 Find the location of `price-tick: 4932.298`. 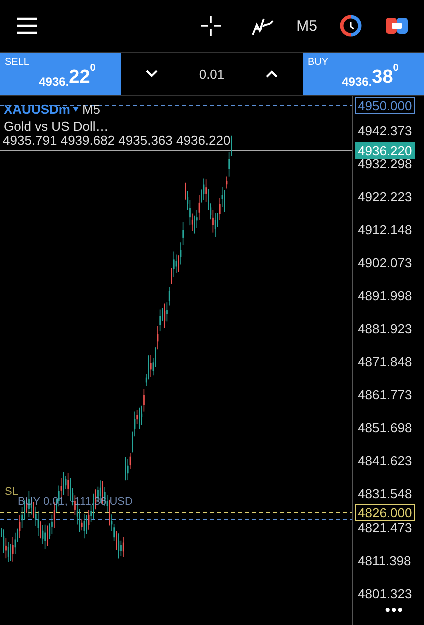

price-tick: 4932.298 is located at coordinates (385, 164).